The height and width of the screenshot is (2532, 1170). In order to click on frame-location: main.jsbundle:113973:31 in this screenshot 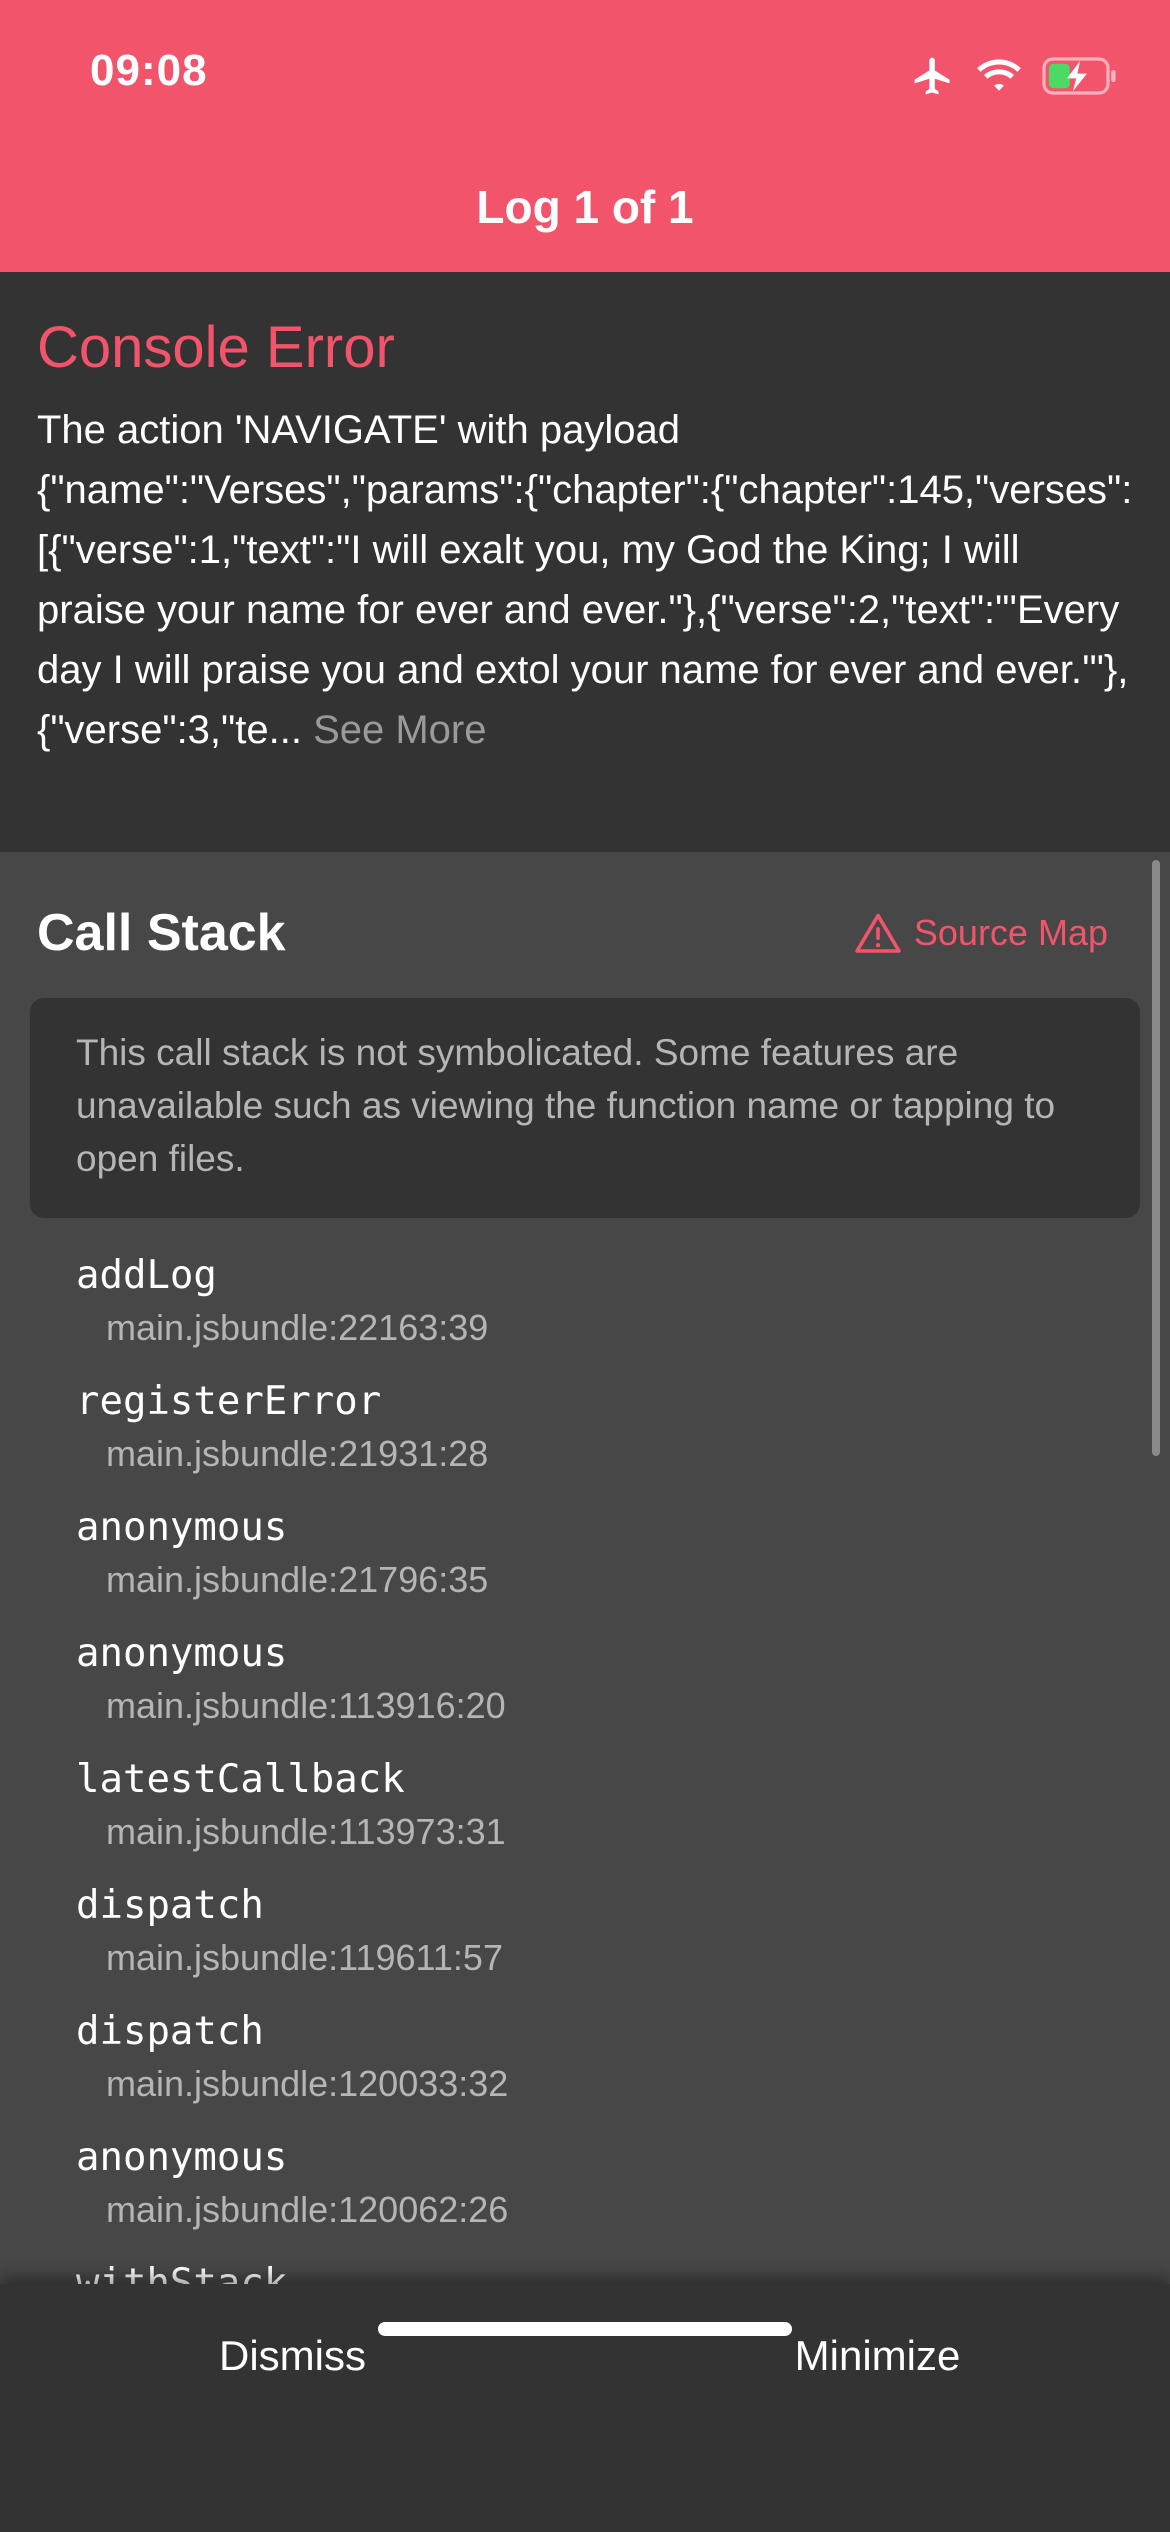, I will do `click(306, 1831)`.